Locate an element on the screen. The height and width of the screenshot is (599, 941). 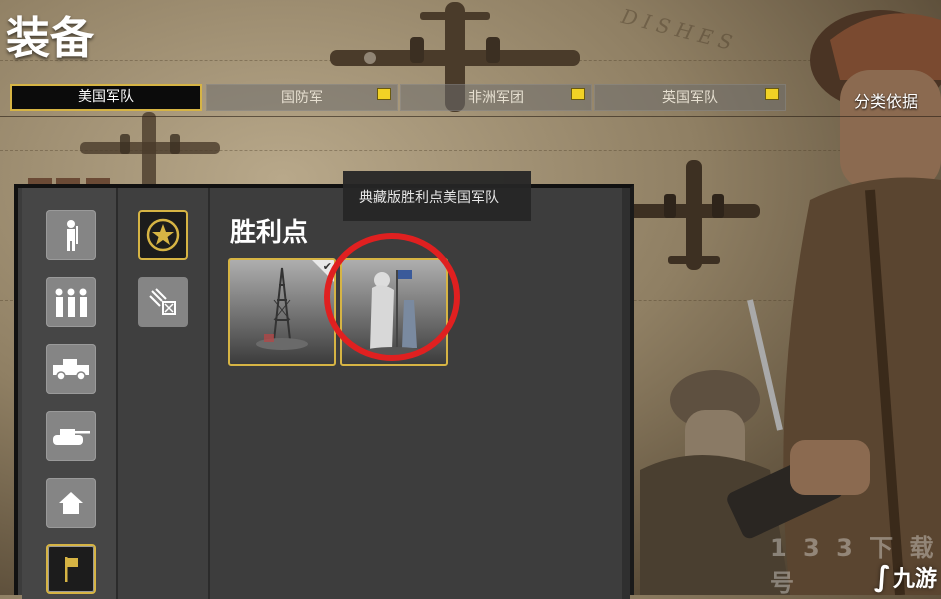
tank-icon is located at coordinates (71, 437).